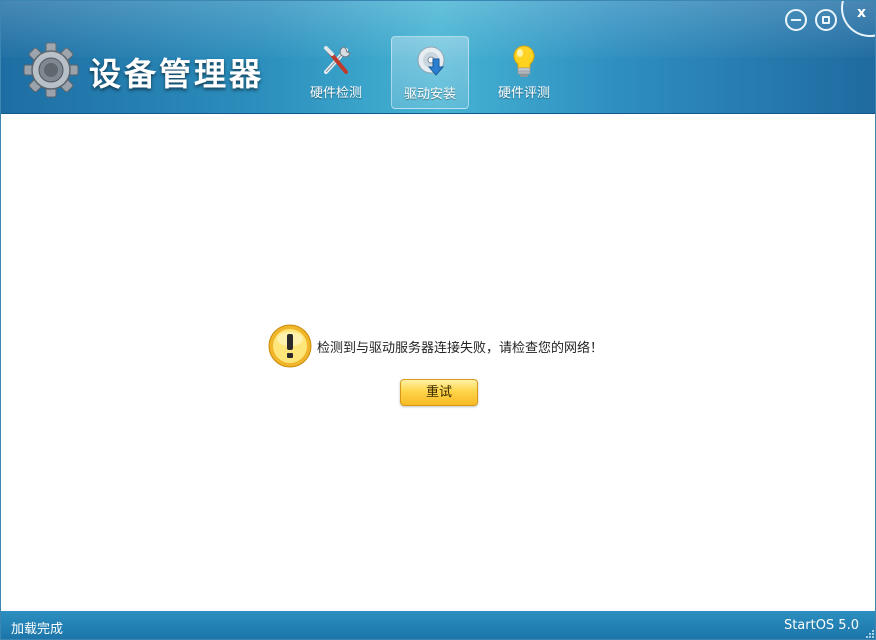 This screenshot has width=876, height=640. What do you see at coordinates (290, 346) in the screenshot?
I see `warning-icon` at bounding box center [290, 346].